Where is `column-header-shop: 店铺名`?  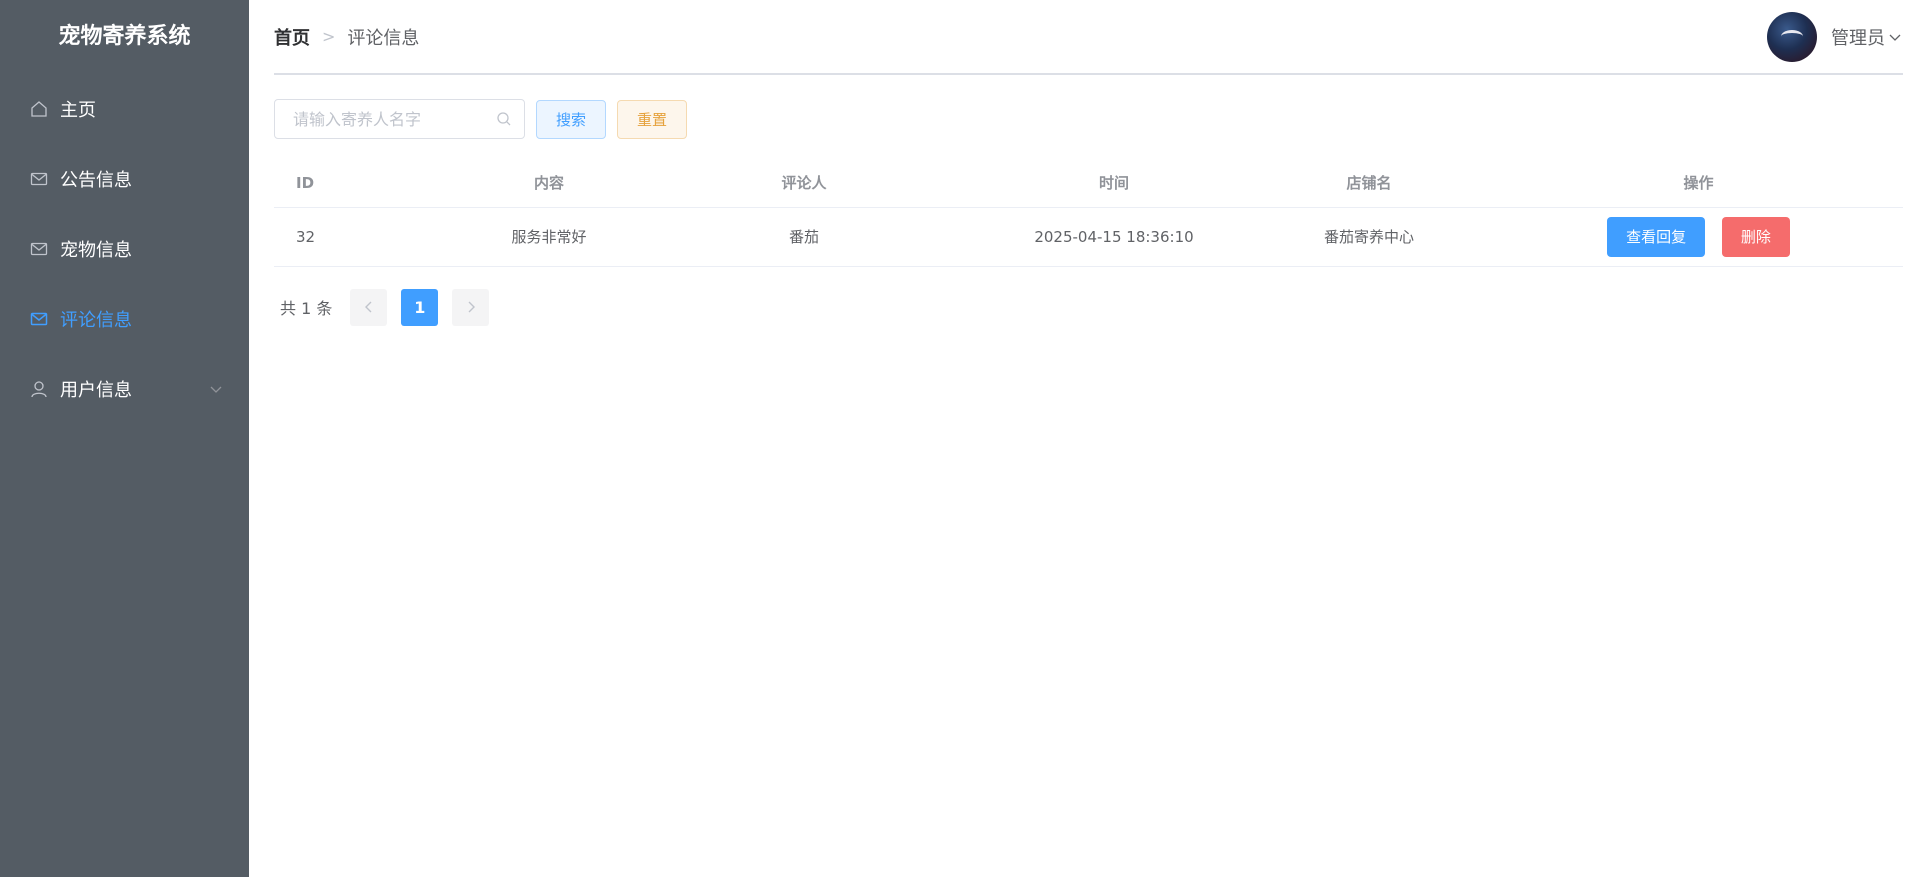 column-header-shop: 店铺名 is located at coordinates (1369, 183).